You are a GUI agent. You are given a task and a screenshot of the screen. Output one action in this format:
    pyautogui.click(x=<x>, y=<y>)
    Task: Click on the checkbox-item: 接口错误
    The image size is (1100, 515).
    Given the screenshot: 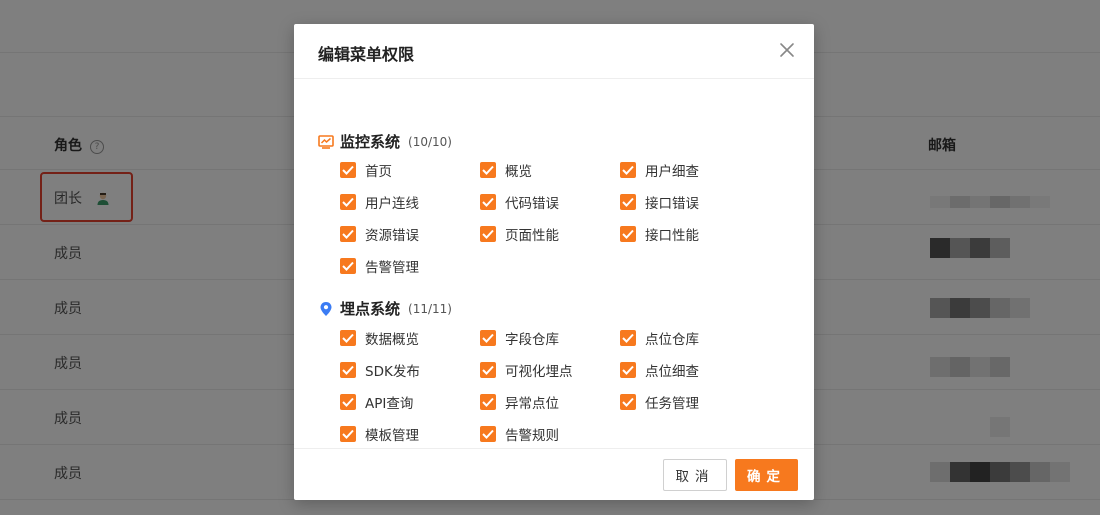 What is the action you would take?
    pyautogui.click(x=659, y=202)
    